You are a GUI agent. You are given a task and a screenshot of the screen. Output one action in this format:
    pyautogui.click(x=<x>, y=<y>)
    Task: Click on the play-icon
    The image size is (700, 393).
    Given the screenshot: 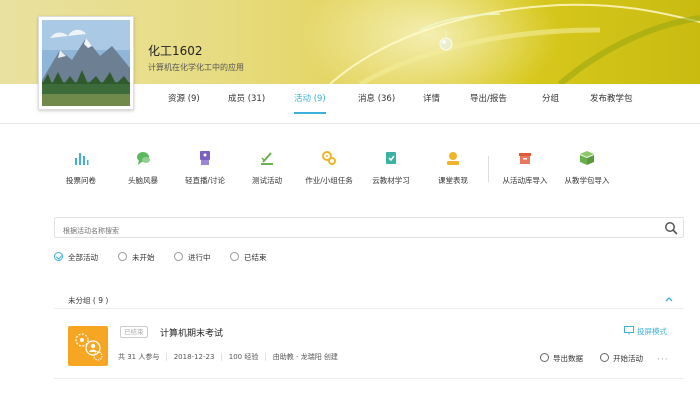 What is the action you would take?
    pyautogui.click(x=604, y=357)
    